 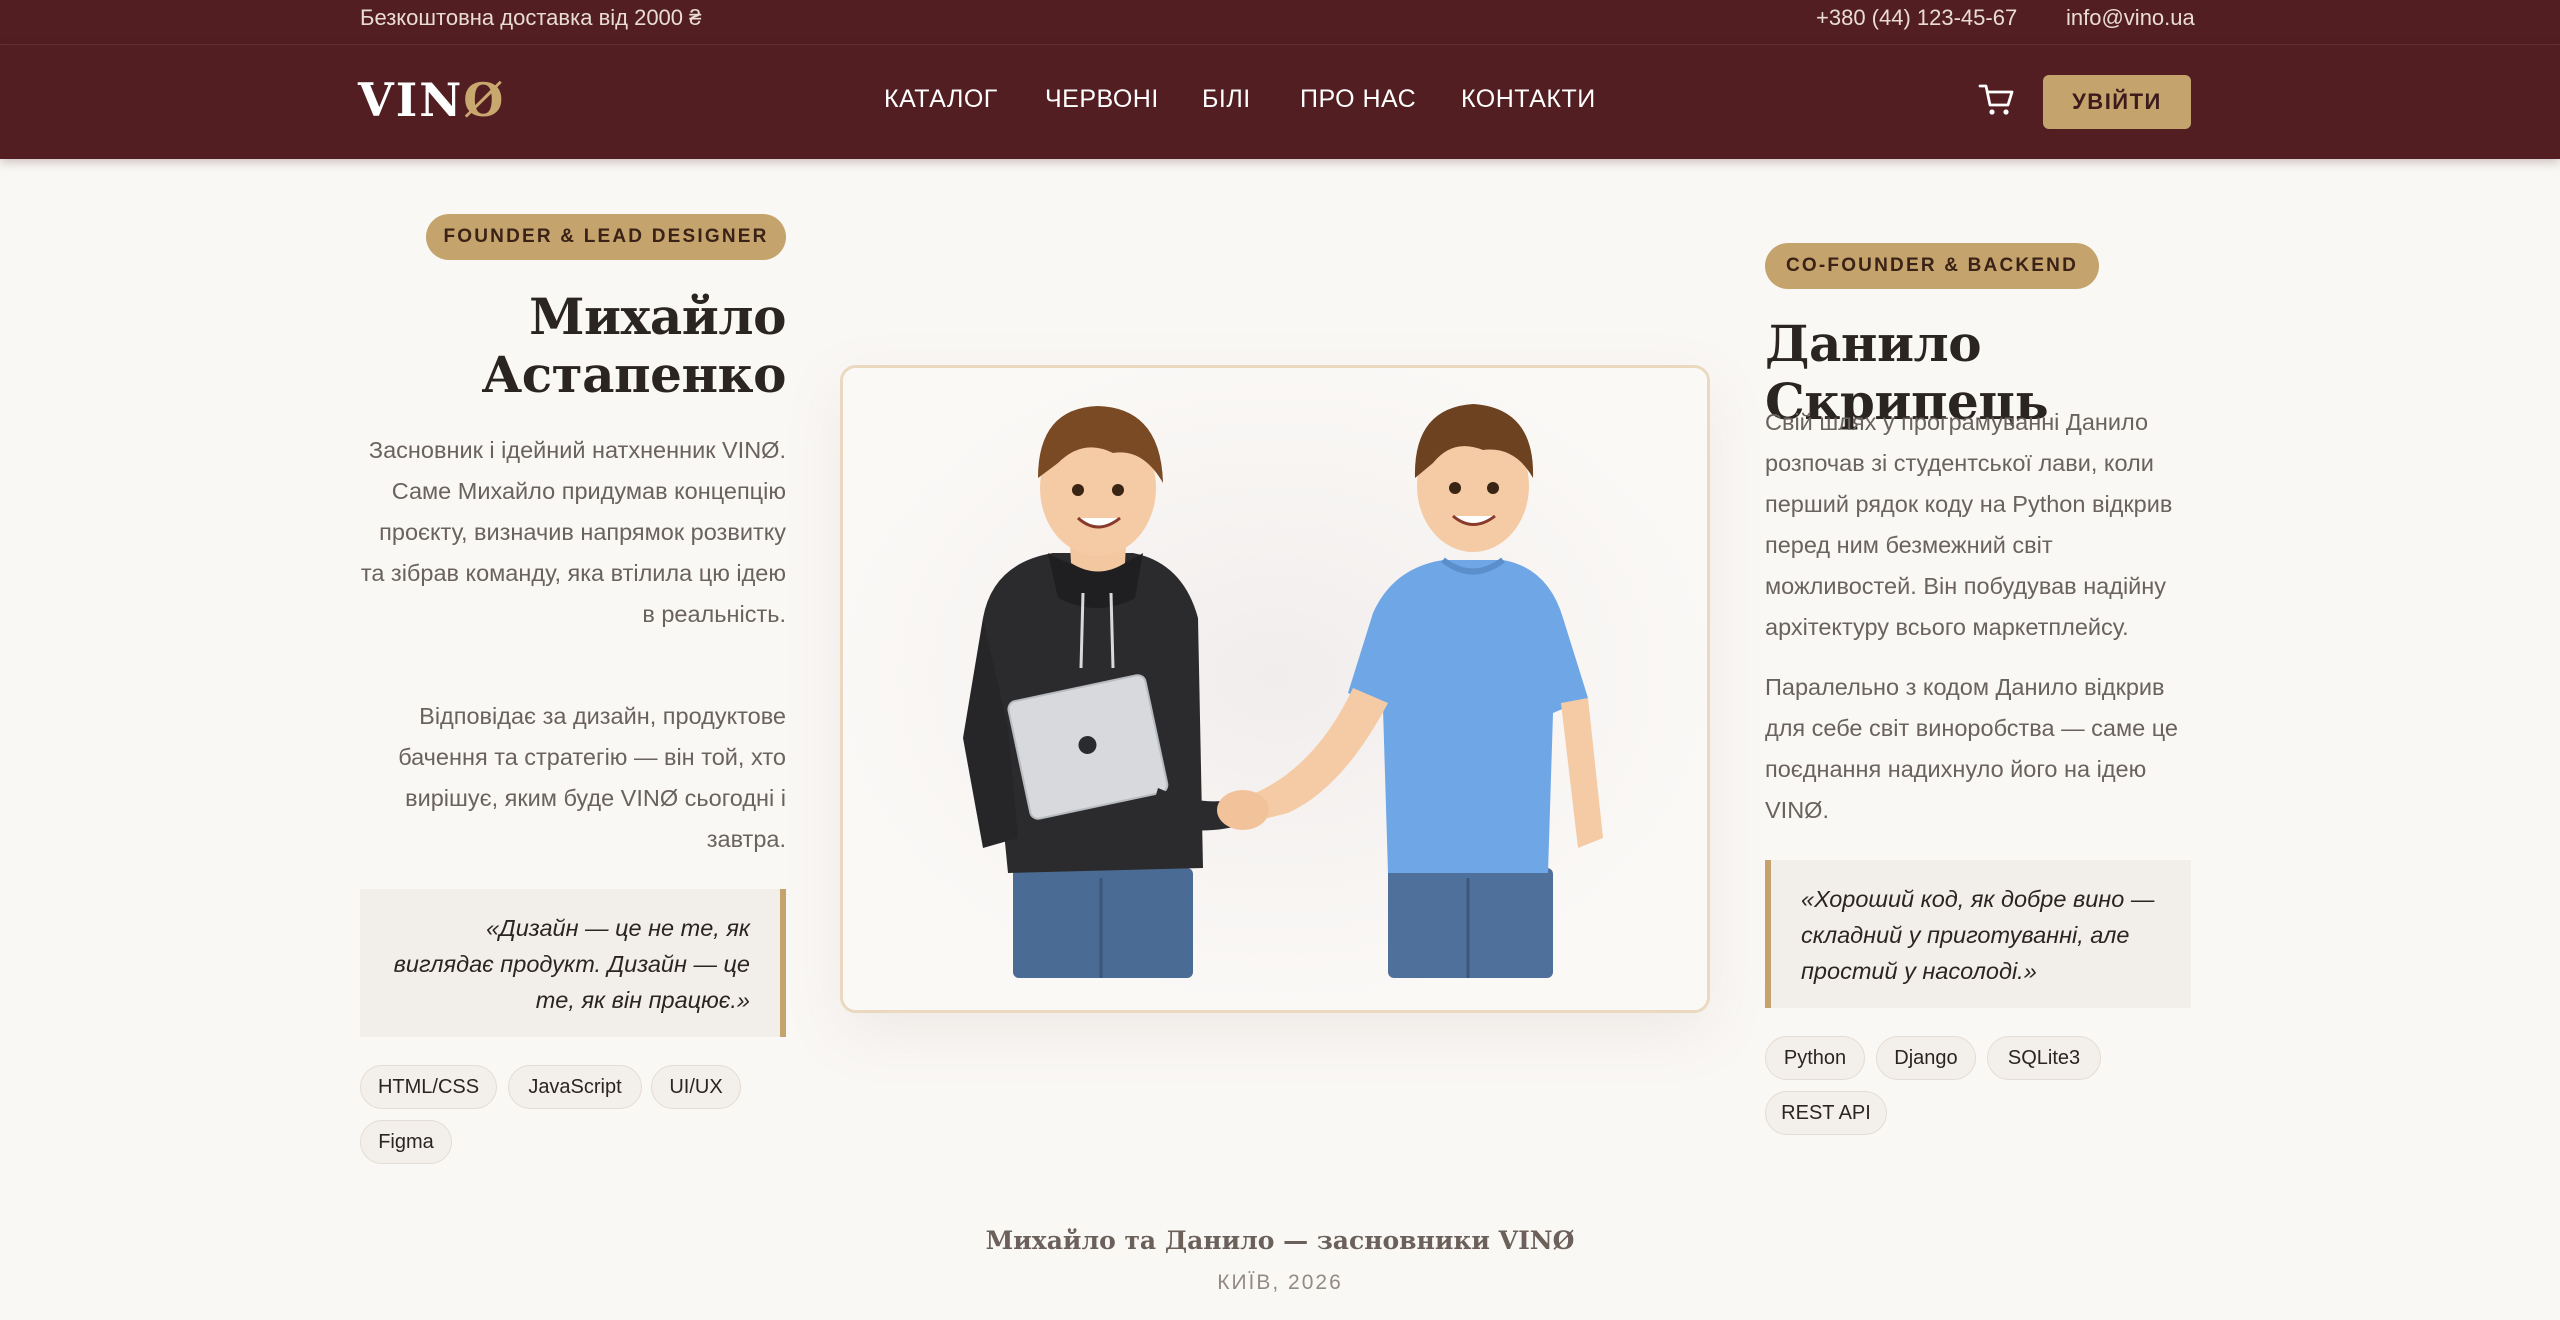 I want to click on caption-location-year: КИЇВ, 2026, so click(x=1280, y=1282).